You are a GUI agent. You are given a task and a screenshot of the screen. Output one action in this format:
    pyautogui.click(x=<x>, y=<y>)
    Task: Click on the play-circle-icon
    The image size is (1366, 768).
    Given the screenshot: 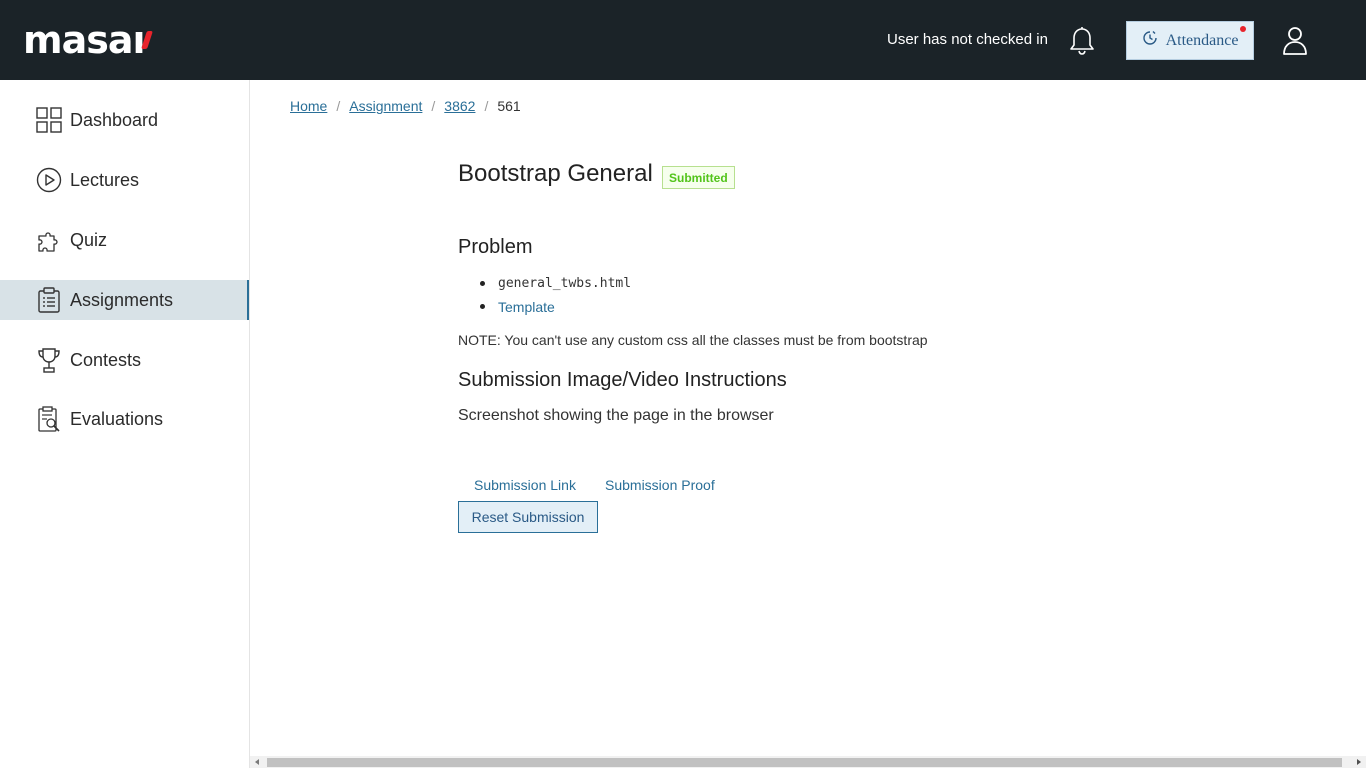 What is the action you would take?
    pyautogui.click(x=49, y=180)
    